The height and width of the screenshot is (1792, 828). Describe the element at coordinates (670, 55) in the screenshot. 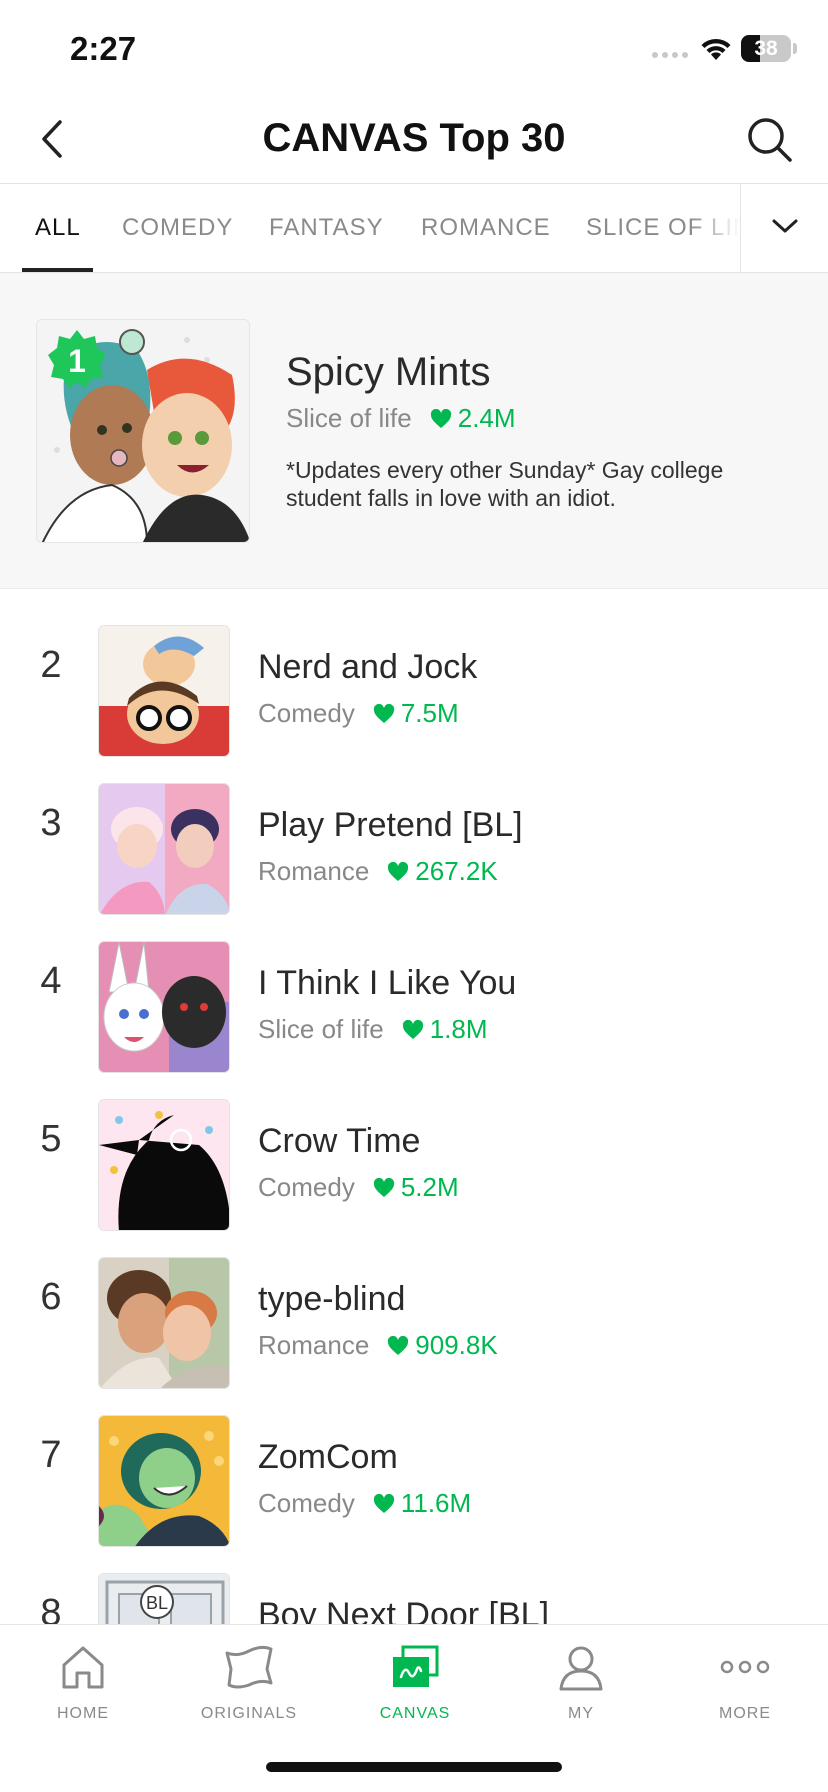

I see `signal-icon` at that location.